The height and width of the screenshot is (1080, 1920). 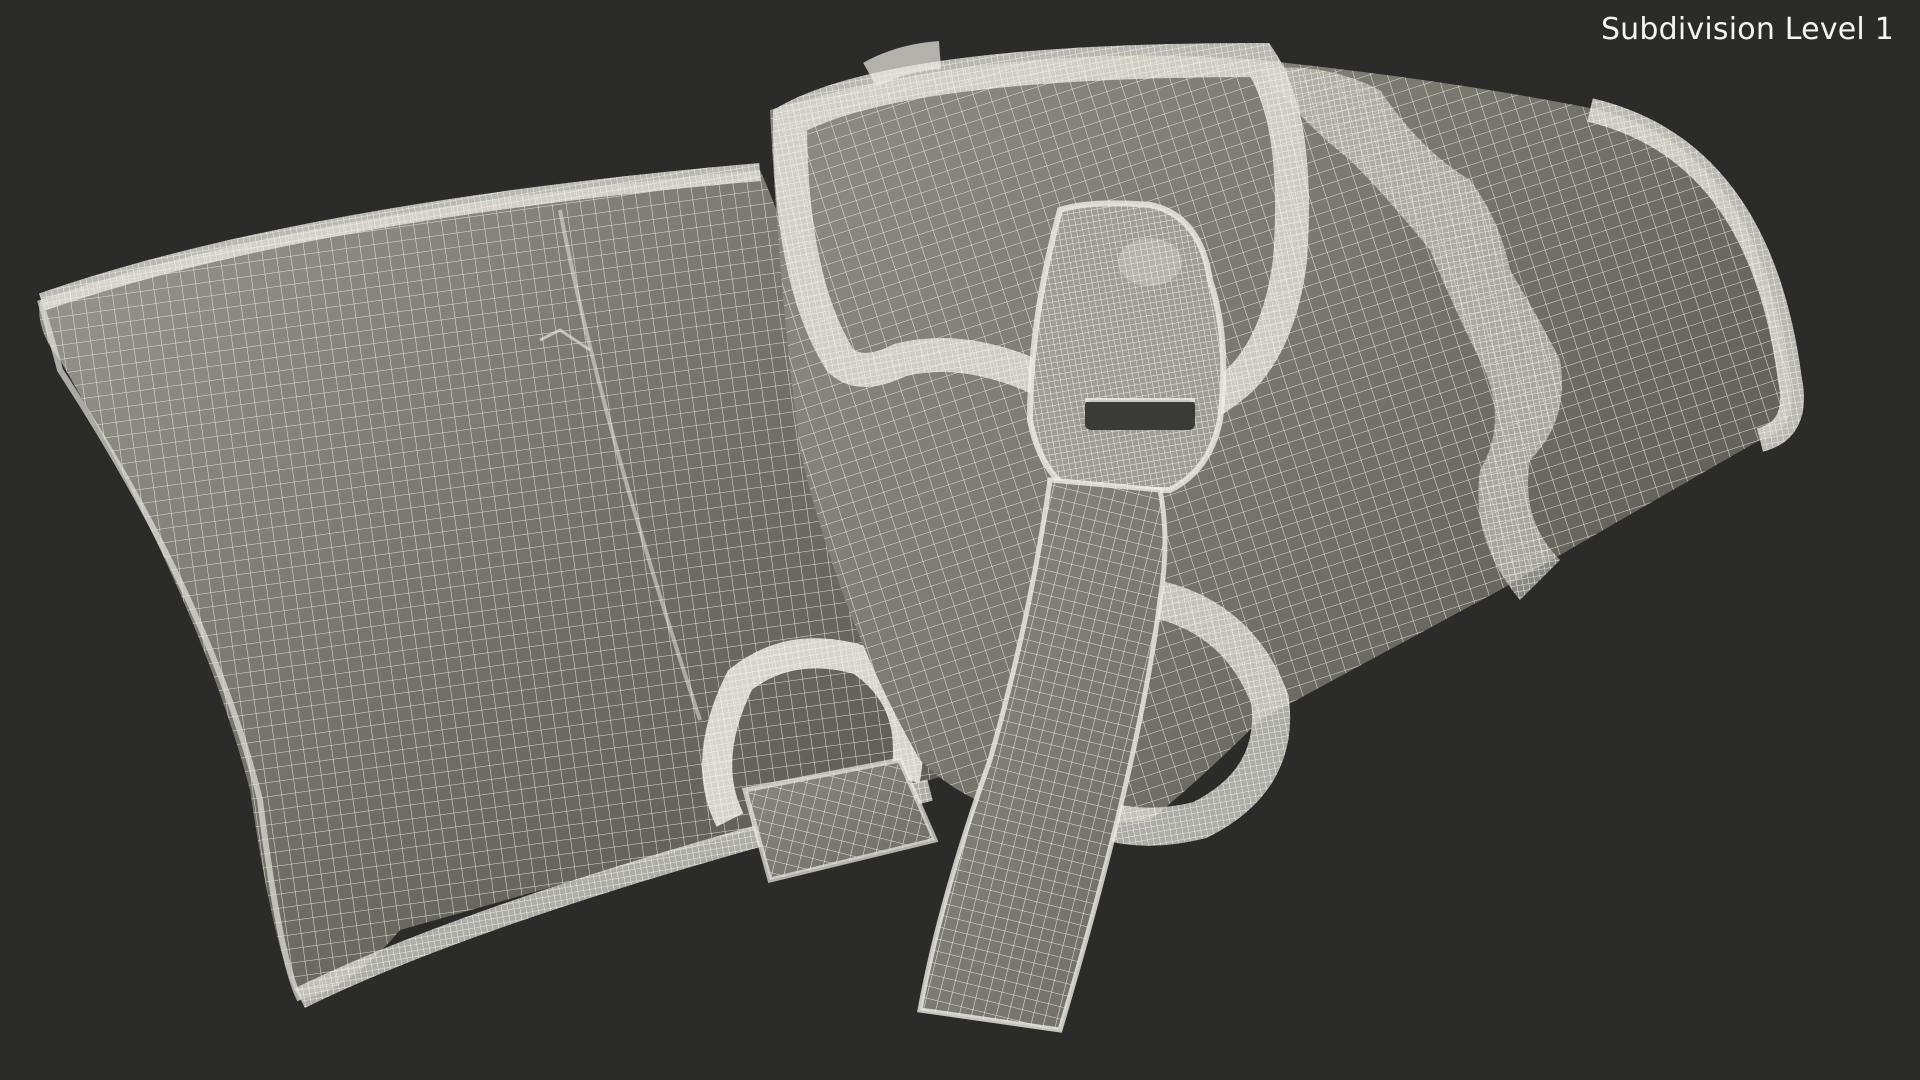 What do you see at coordinates (1126, 346) in the screenshot?
I see `buckle` at bounding box center [1126, 346].